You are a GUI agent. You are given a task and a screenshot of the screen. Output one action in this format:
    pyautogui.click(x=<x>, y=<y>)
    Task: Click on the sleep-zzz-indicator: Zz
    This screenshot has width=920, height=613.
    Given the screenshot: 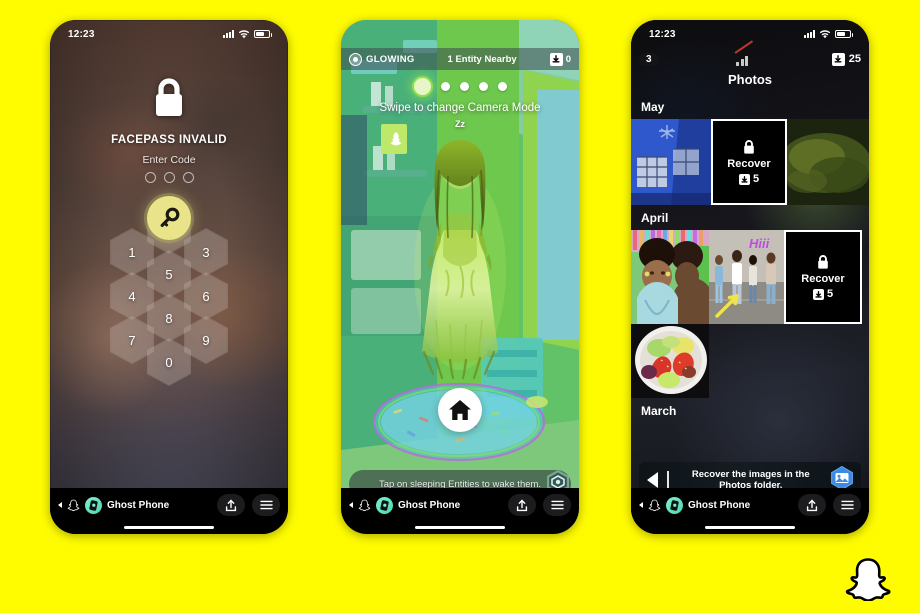 What is the action you would take?
    pyautogui.click(x=460, y=124)
    